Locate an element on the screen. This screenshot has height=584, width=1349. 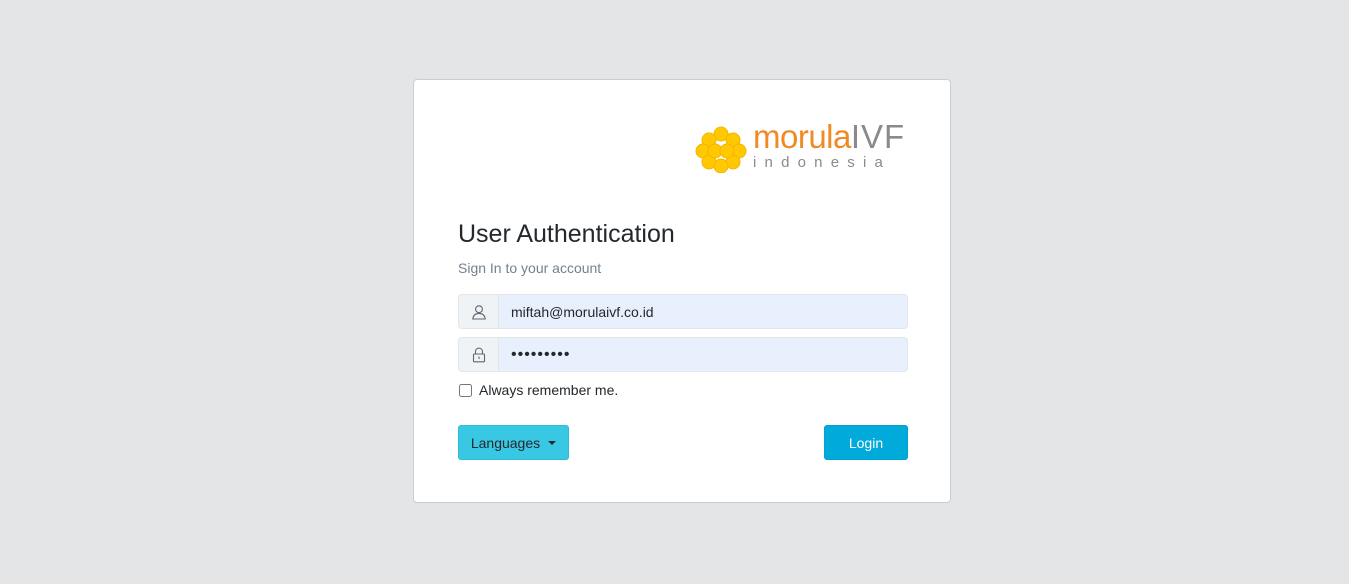
login-label: Login is located at coordinates (866, 442).